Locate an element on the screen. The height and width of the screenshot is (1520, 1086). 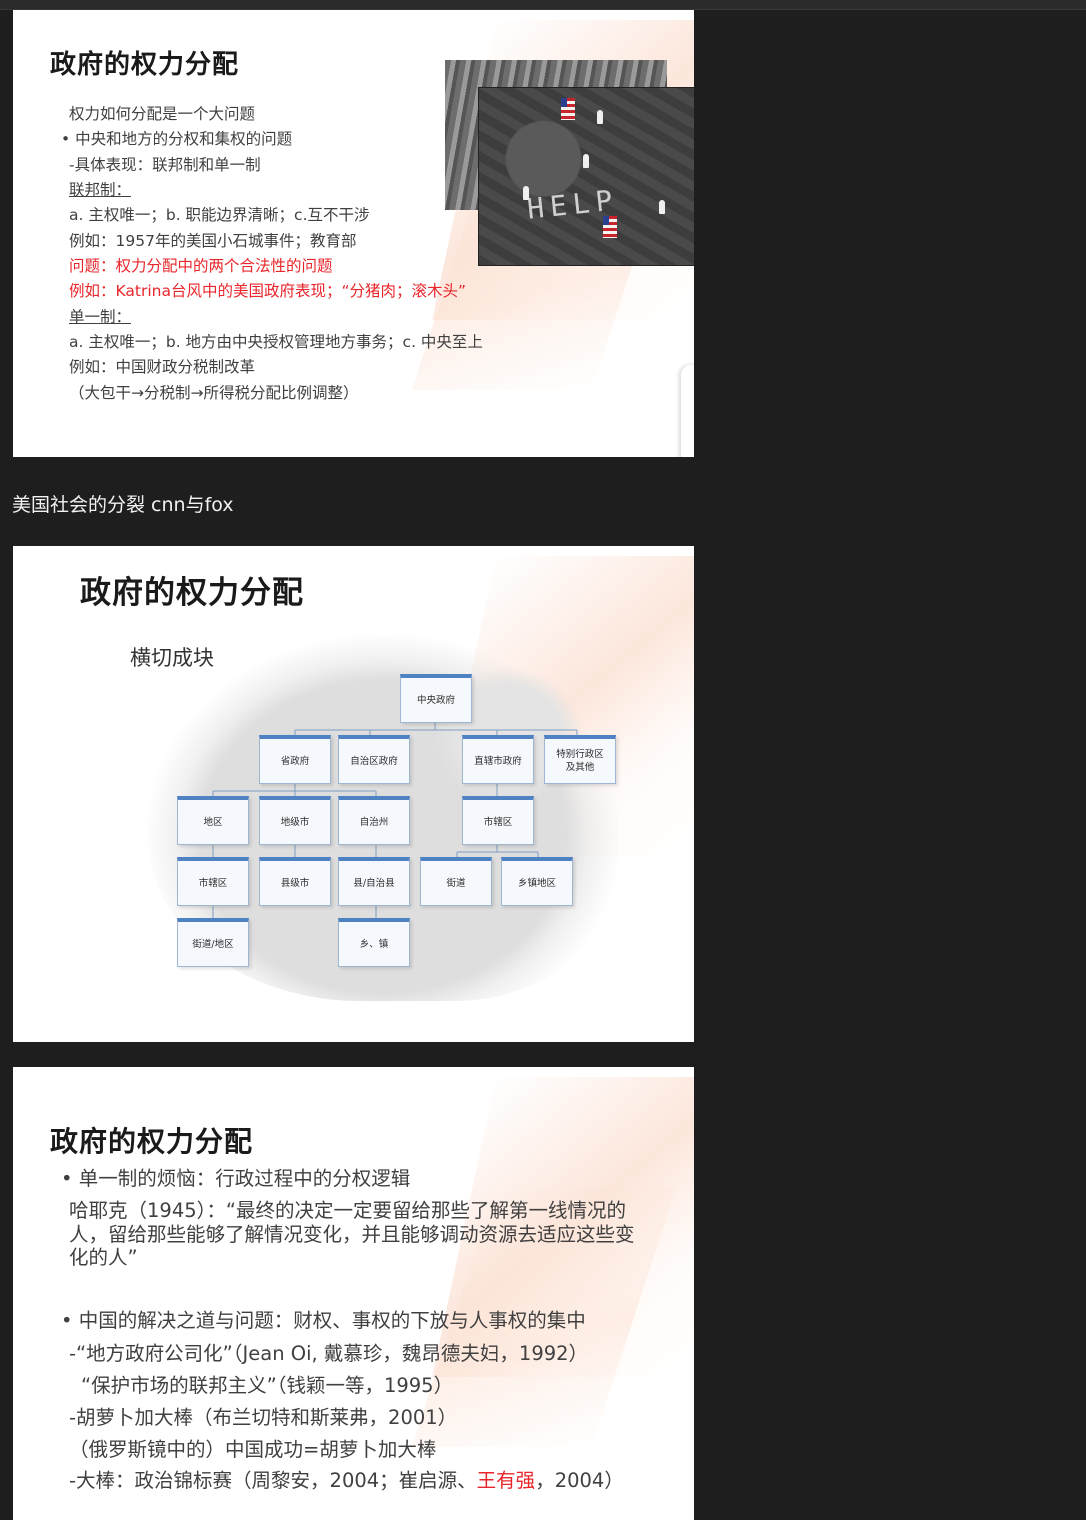
org-box-township: 乡、镇 is located at coordinates (374, 942).